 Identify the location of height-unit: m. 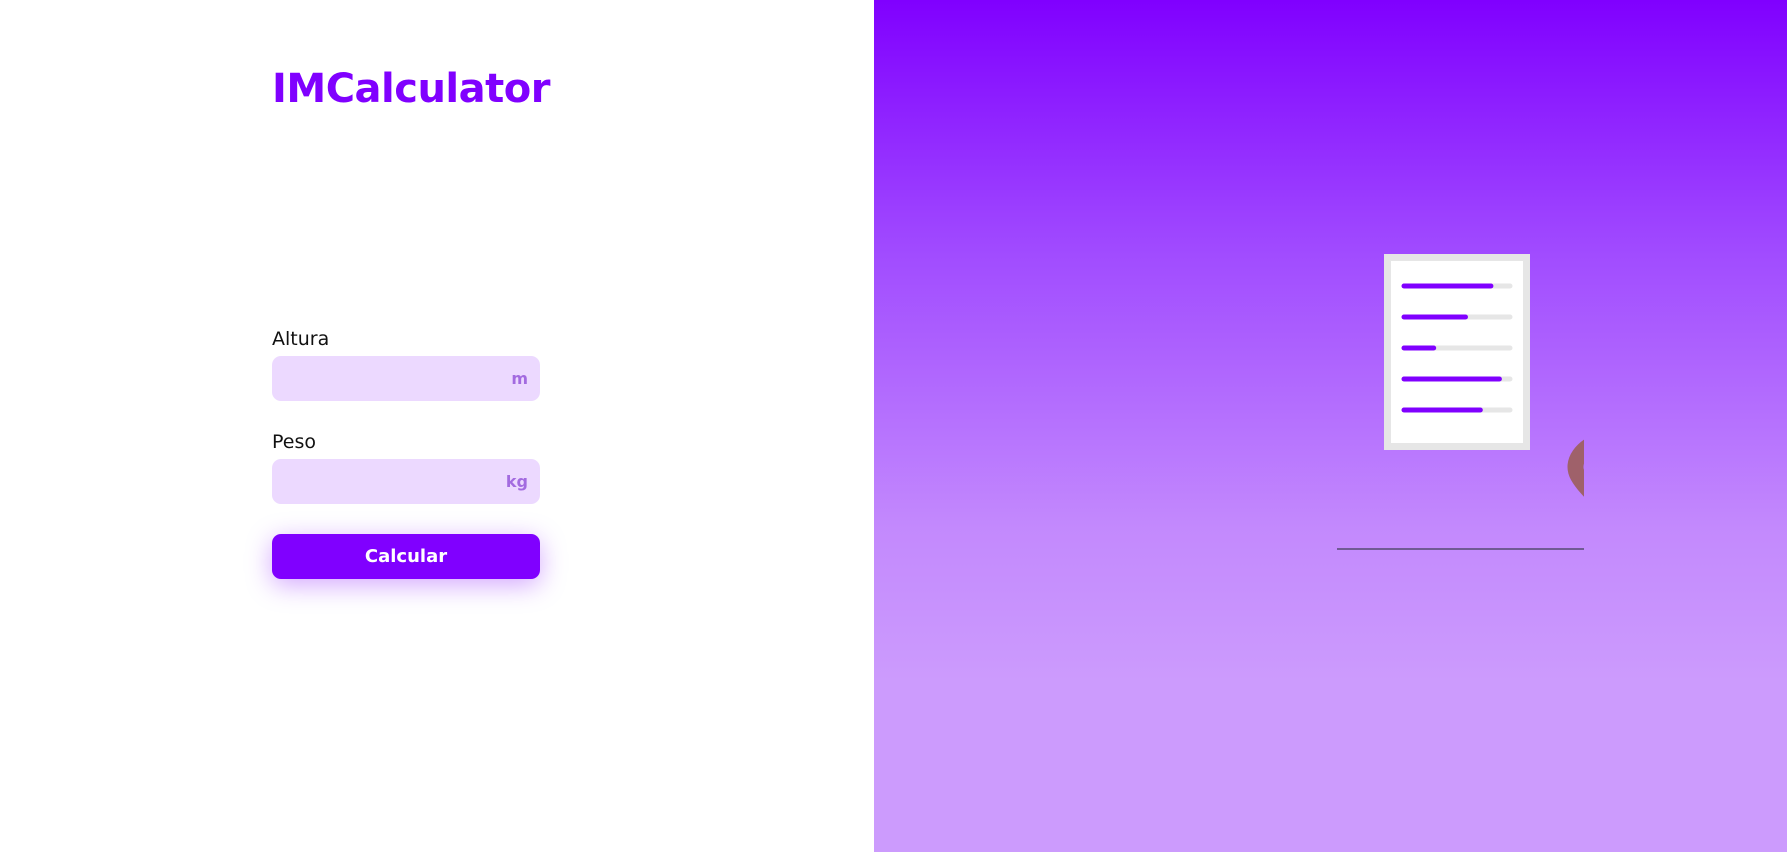
(519, 378).